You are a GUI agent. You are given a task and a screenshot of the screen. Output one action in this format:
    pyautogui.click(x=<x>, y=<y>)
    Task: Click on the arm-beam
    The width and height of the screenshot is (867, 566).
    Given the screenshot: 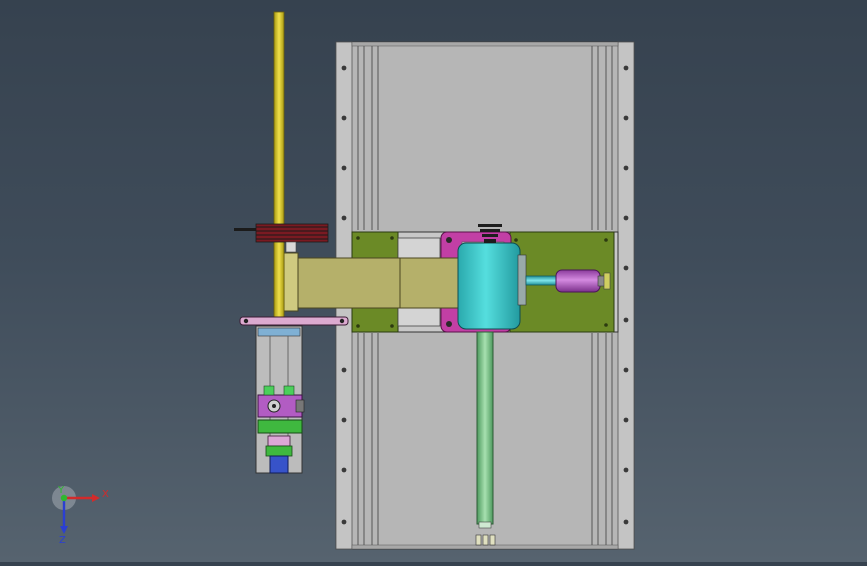 What is the action you would take?
    pyautogui.click(x=371, y=282)
    